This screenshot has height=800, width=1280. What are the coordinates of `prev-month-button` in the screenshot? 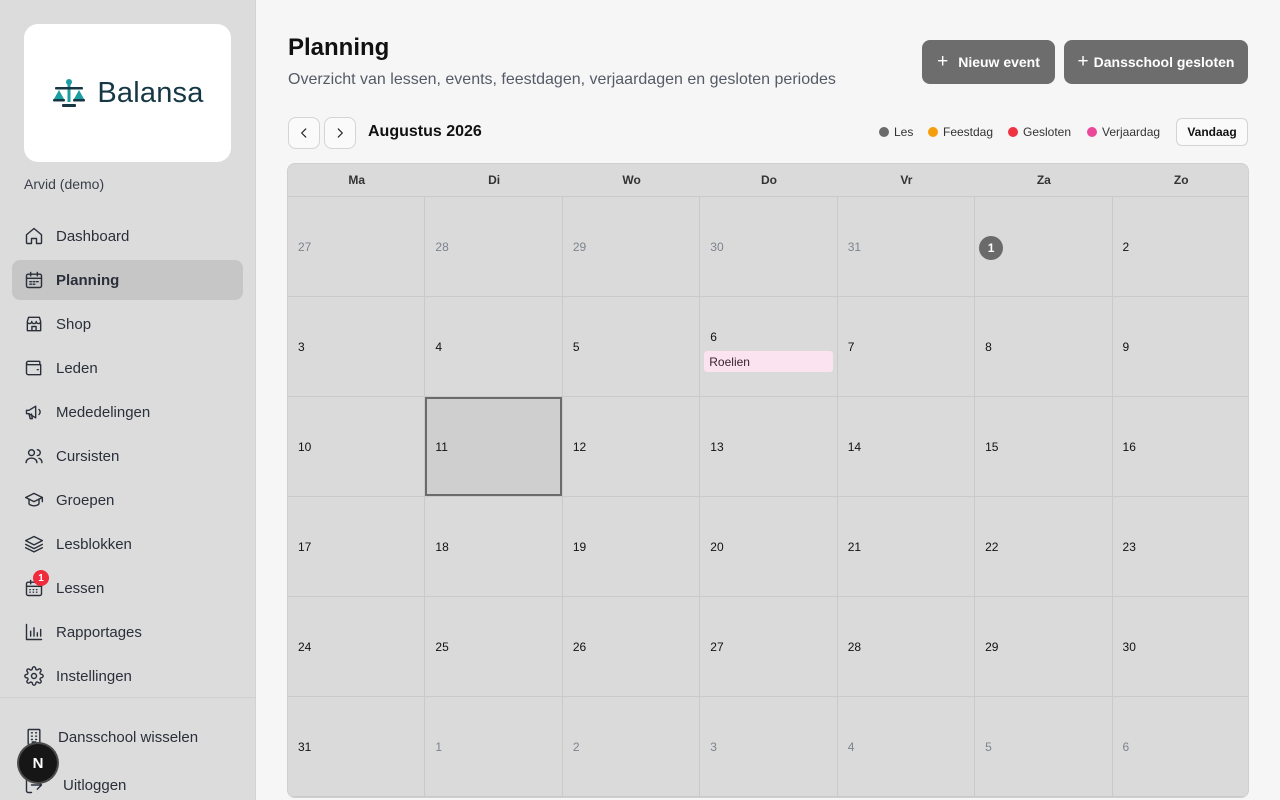 It's located at (304, 133).